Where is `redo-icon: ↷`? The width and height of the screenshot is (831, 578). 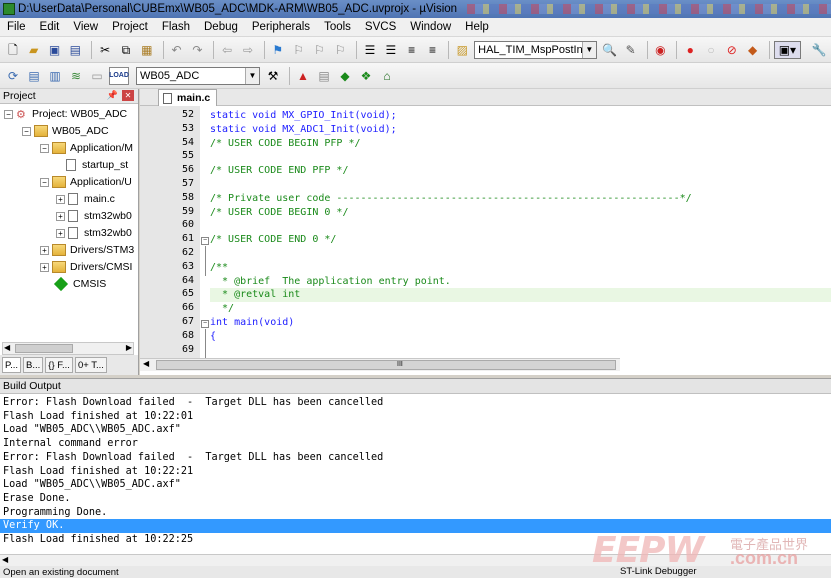
redo-icon: ↷ is located at coordinates (197, 50).